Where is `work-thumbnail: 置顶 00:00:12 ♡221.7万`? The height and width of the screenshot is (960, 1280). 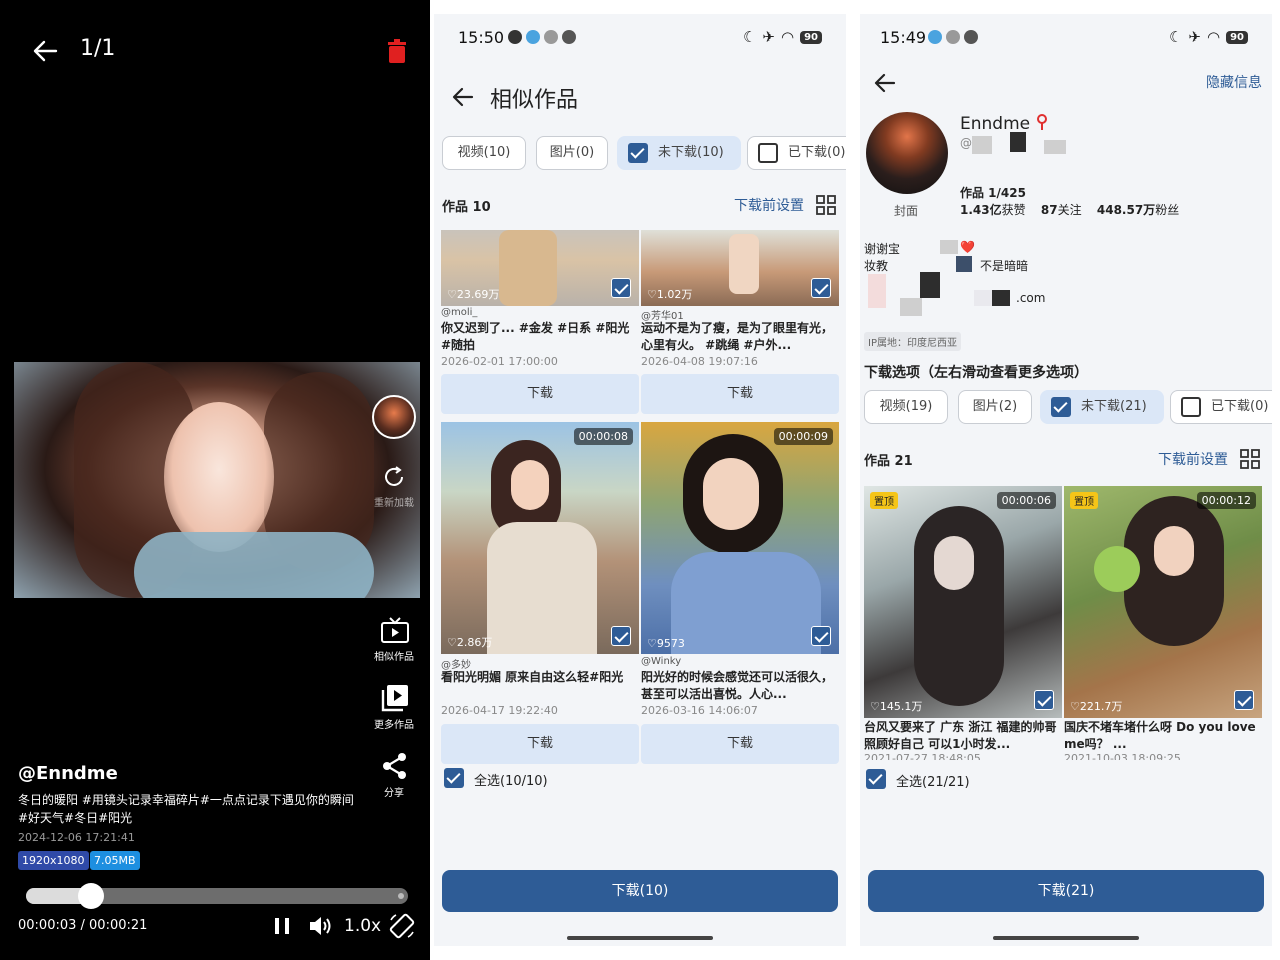 work-thumbnail: 置顶 00:00:12 ♡221.7万 is located at coordinates (1163, 602).